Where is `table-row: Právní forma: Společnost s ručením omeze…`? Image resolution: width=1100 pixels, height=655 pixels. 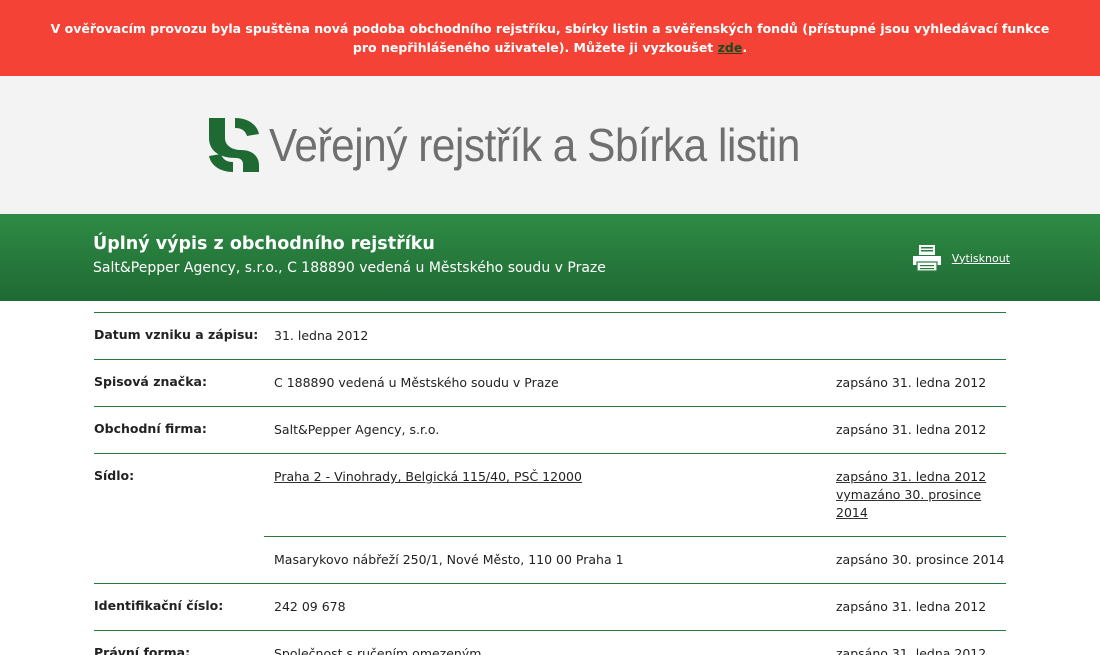 table-row: Právní forma: Společnost s ručením omeze… is located at coordinates (550, 642).